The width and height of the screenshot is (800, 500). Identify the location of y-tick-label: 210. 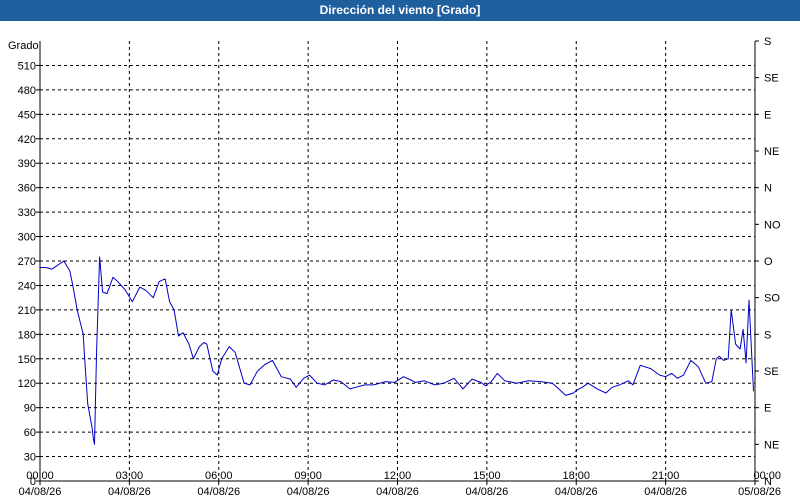
(27, 311).